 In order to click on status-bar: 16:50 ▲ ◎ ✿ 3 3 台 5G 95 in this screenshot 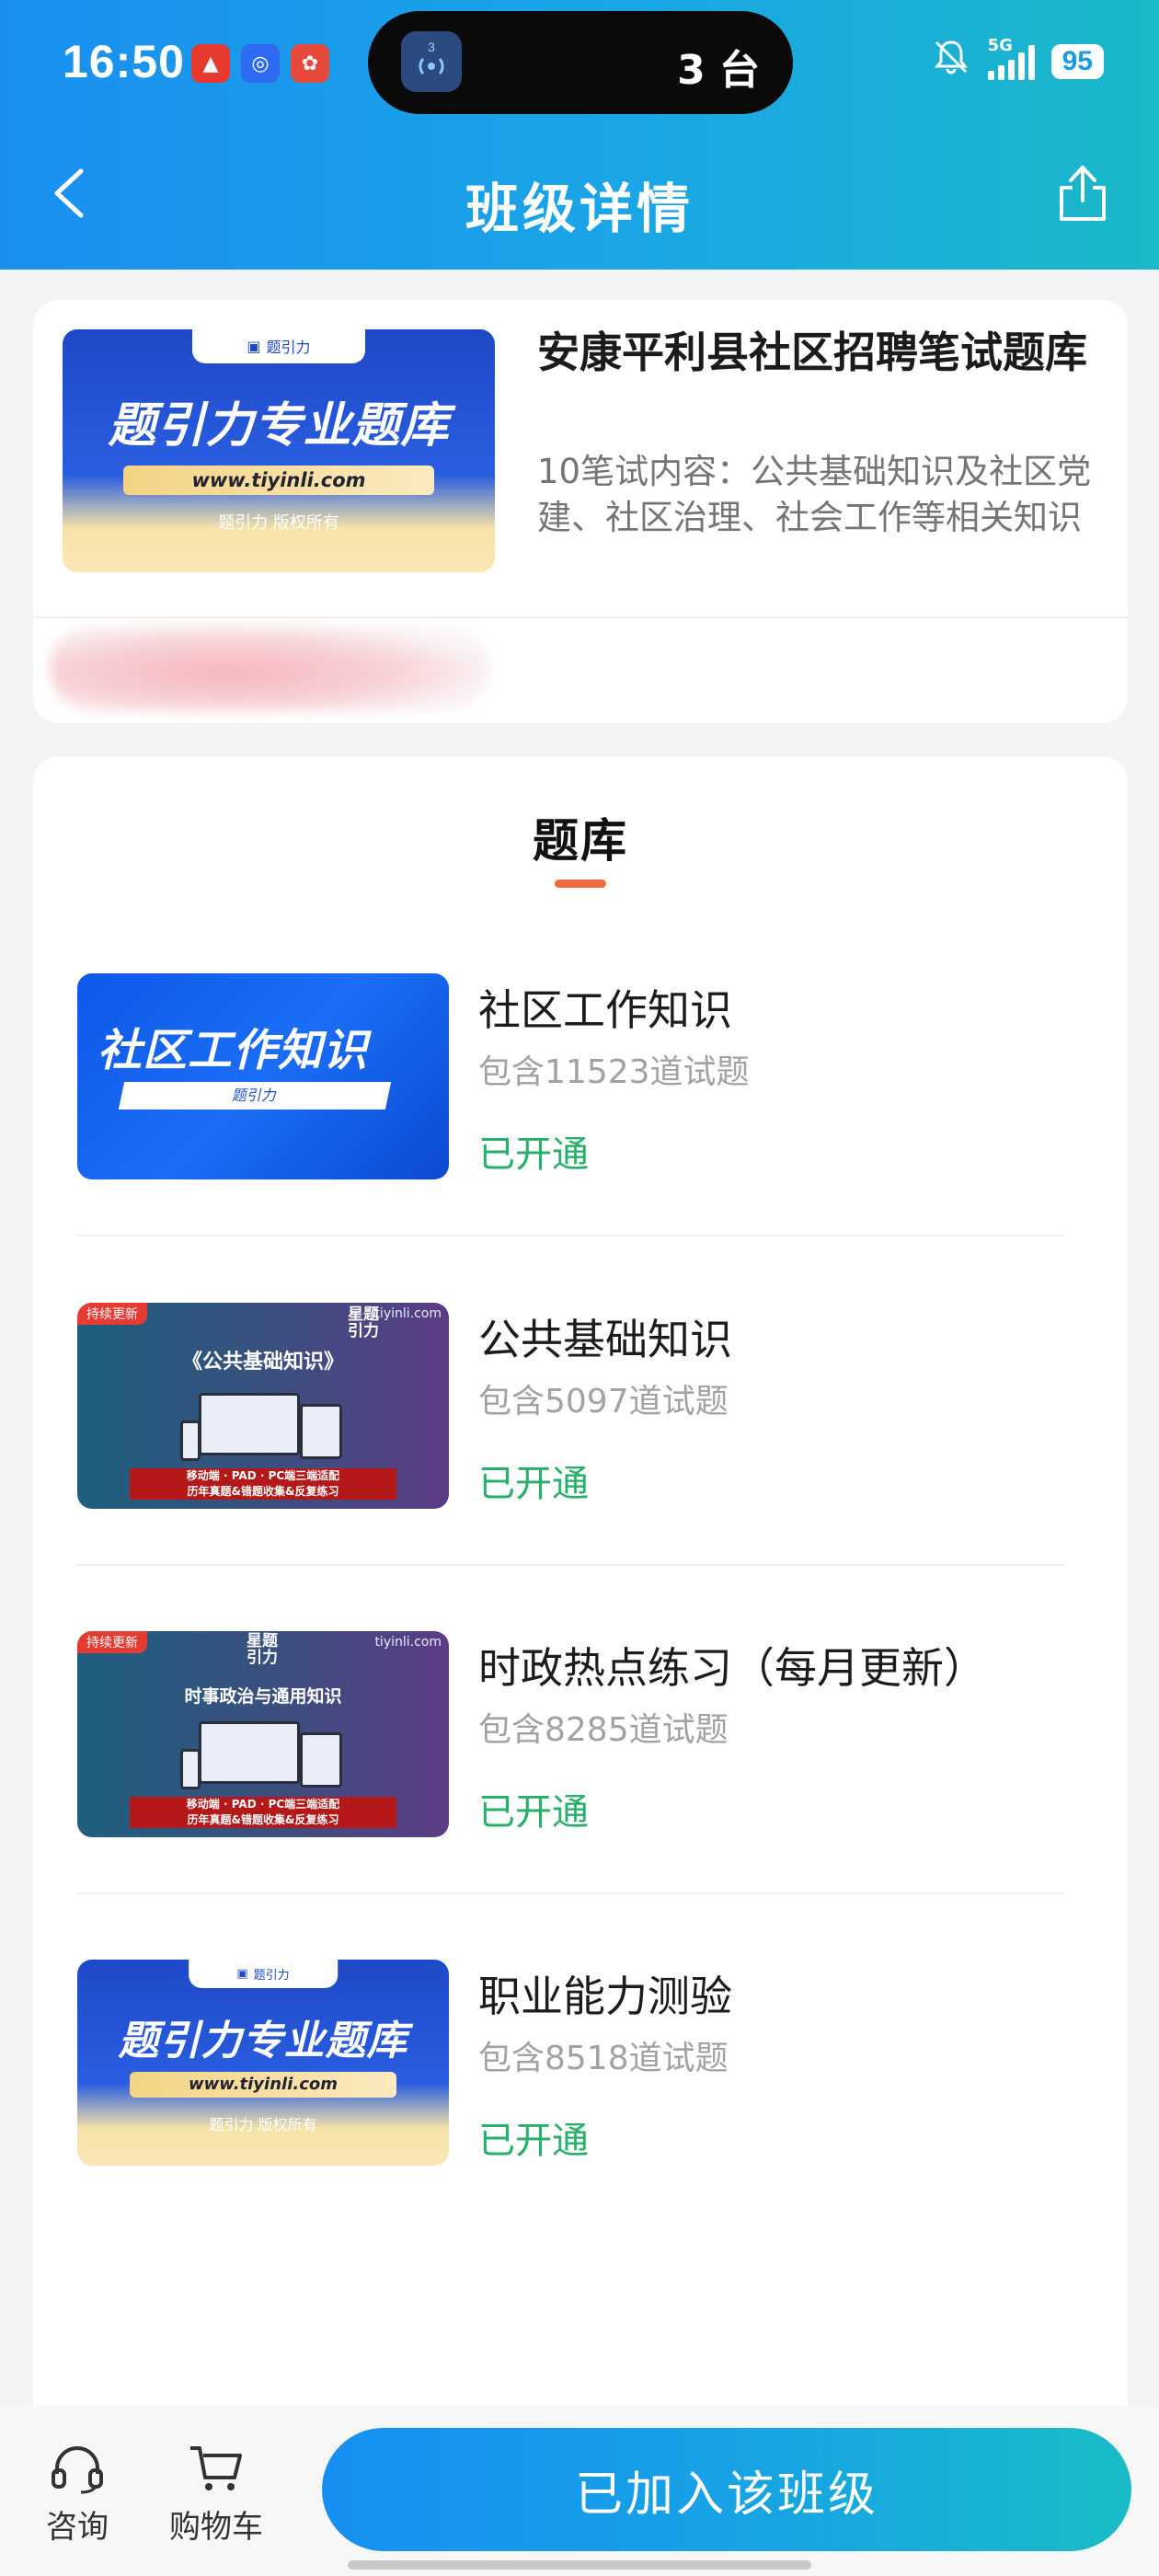, I will do `click(579, 64)`.